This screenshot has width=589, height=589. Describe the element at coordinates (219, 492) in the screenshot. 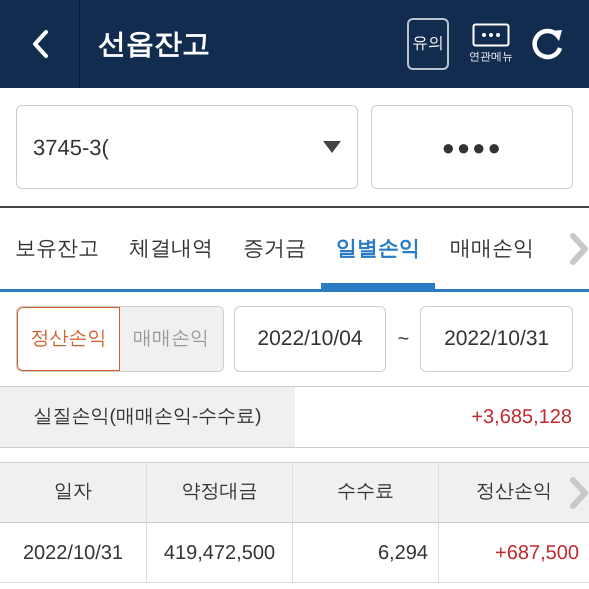

I see `column-header: 약정대금` at that location.